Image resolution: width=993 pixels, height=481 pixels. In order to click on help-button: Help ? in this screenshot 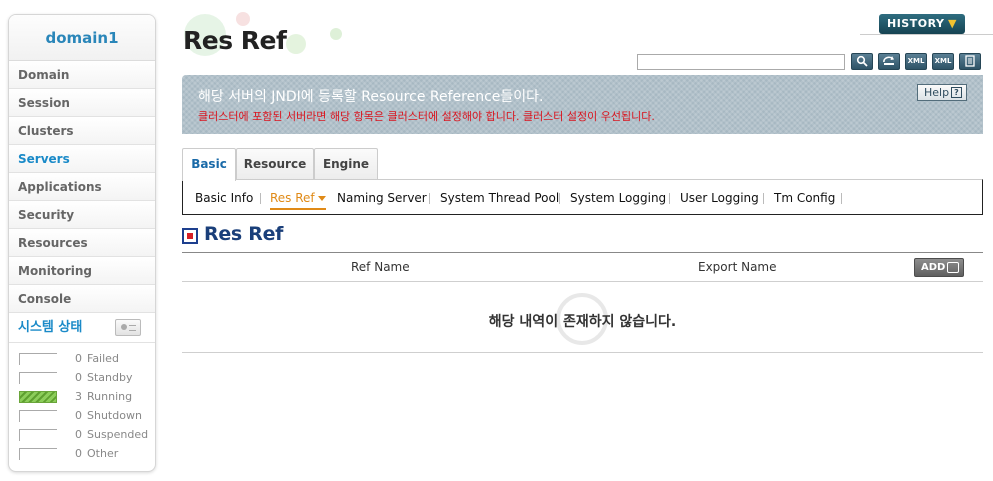, I will do `click(942, 92)`.